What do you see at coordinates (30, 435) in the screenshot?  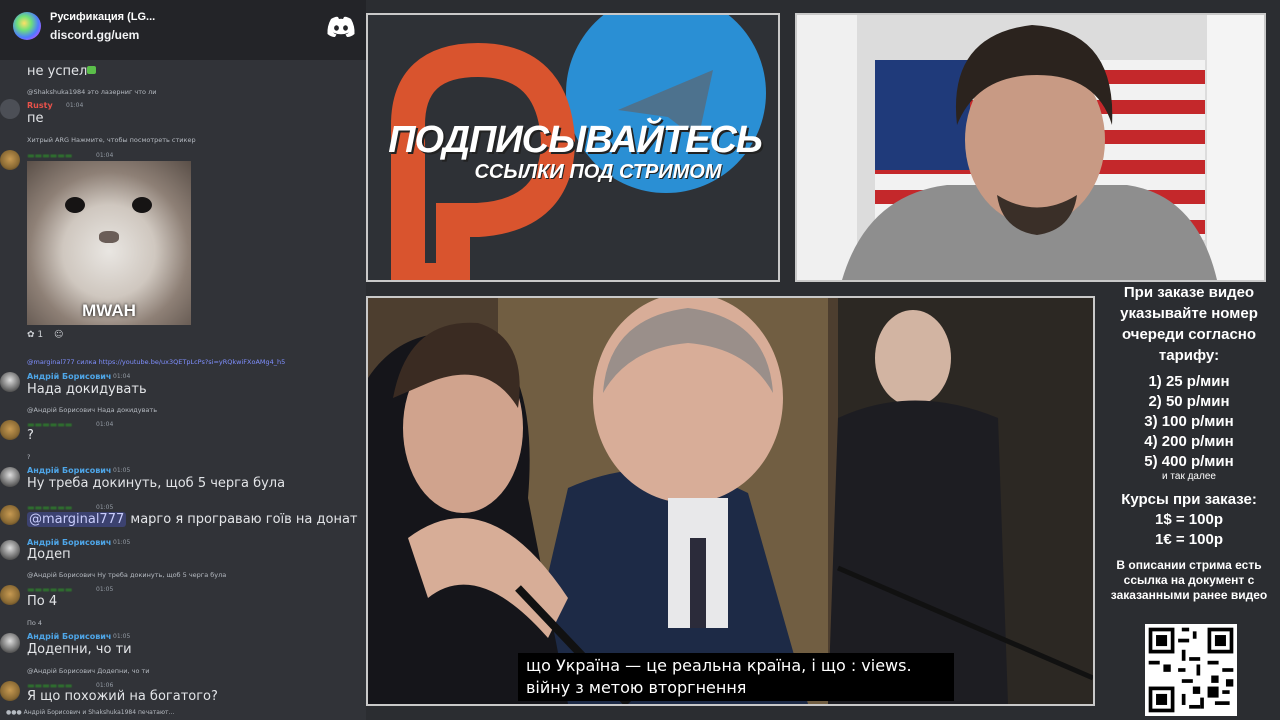 I see `message-text: ?` at bounding box center [30, 435].